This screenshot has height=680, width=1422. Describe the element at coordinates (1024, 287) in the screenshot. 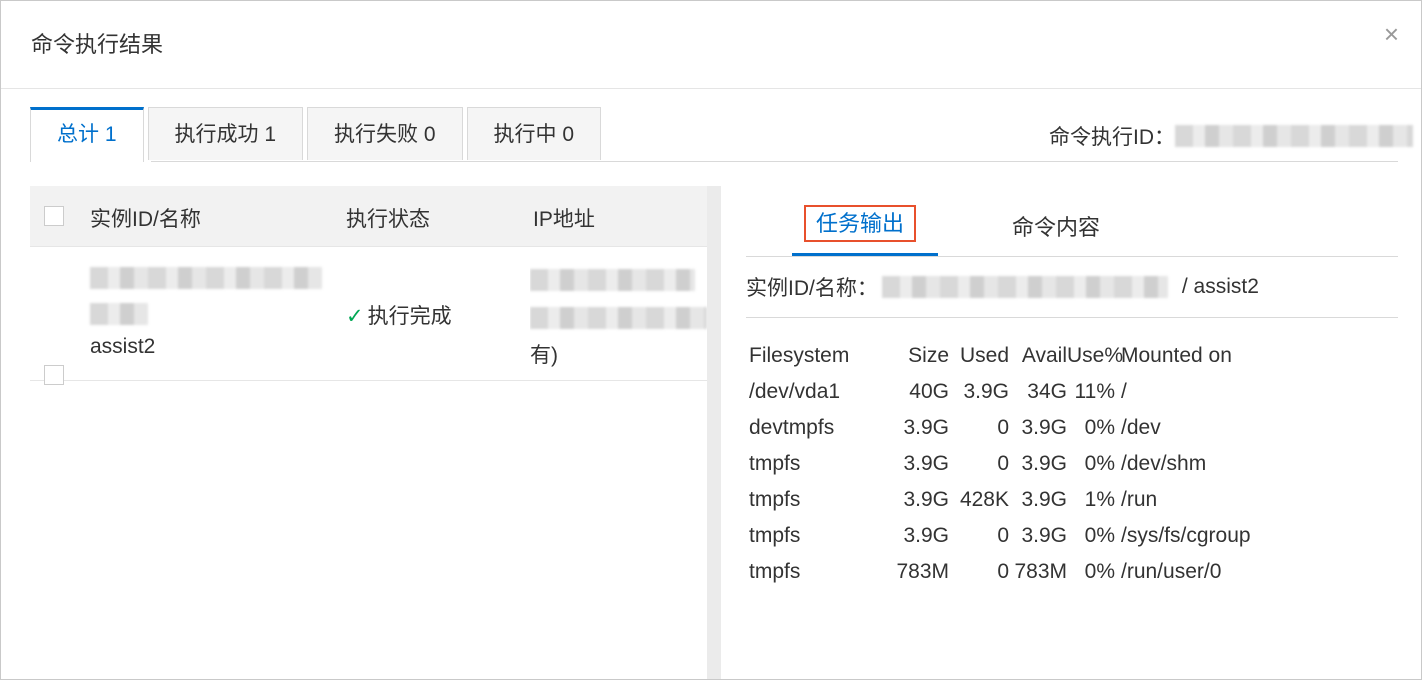

I see `instance-info-redacted` at that location.